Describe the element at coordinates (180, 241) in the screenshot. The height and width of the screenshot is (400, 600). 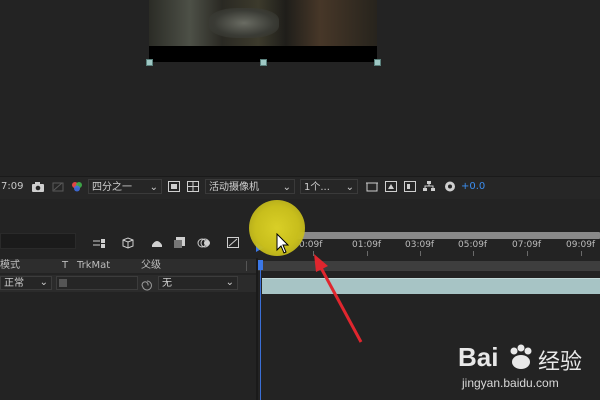
I see `frame-blending-icon` at that location.